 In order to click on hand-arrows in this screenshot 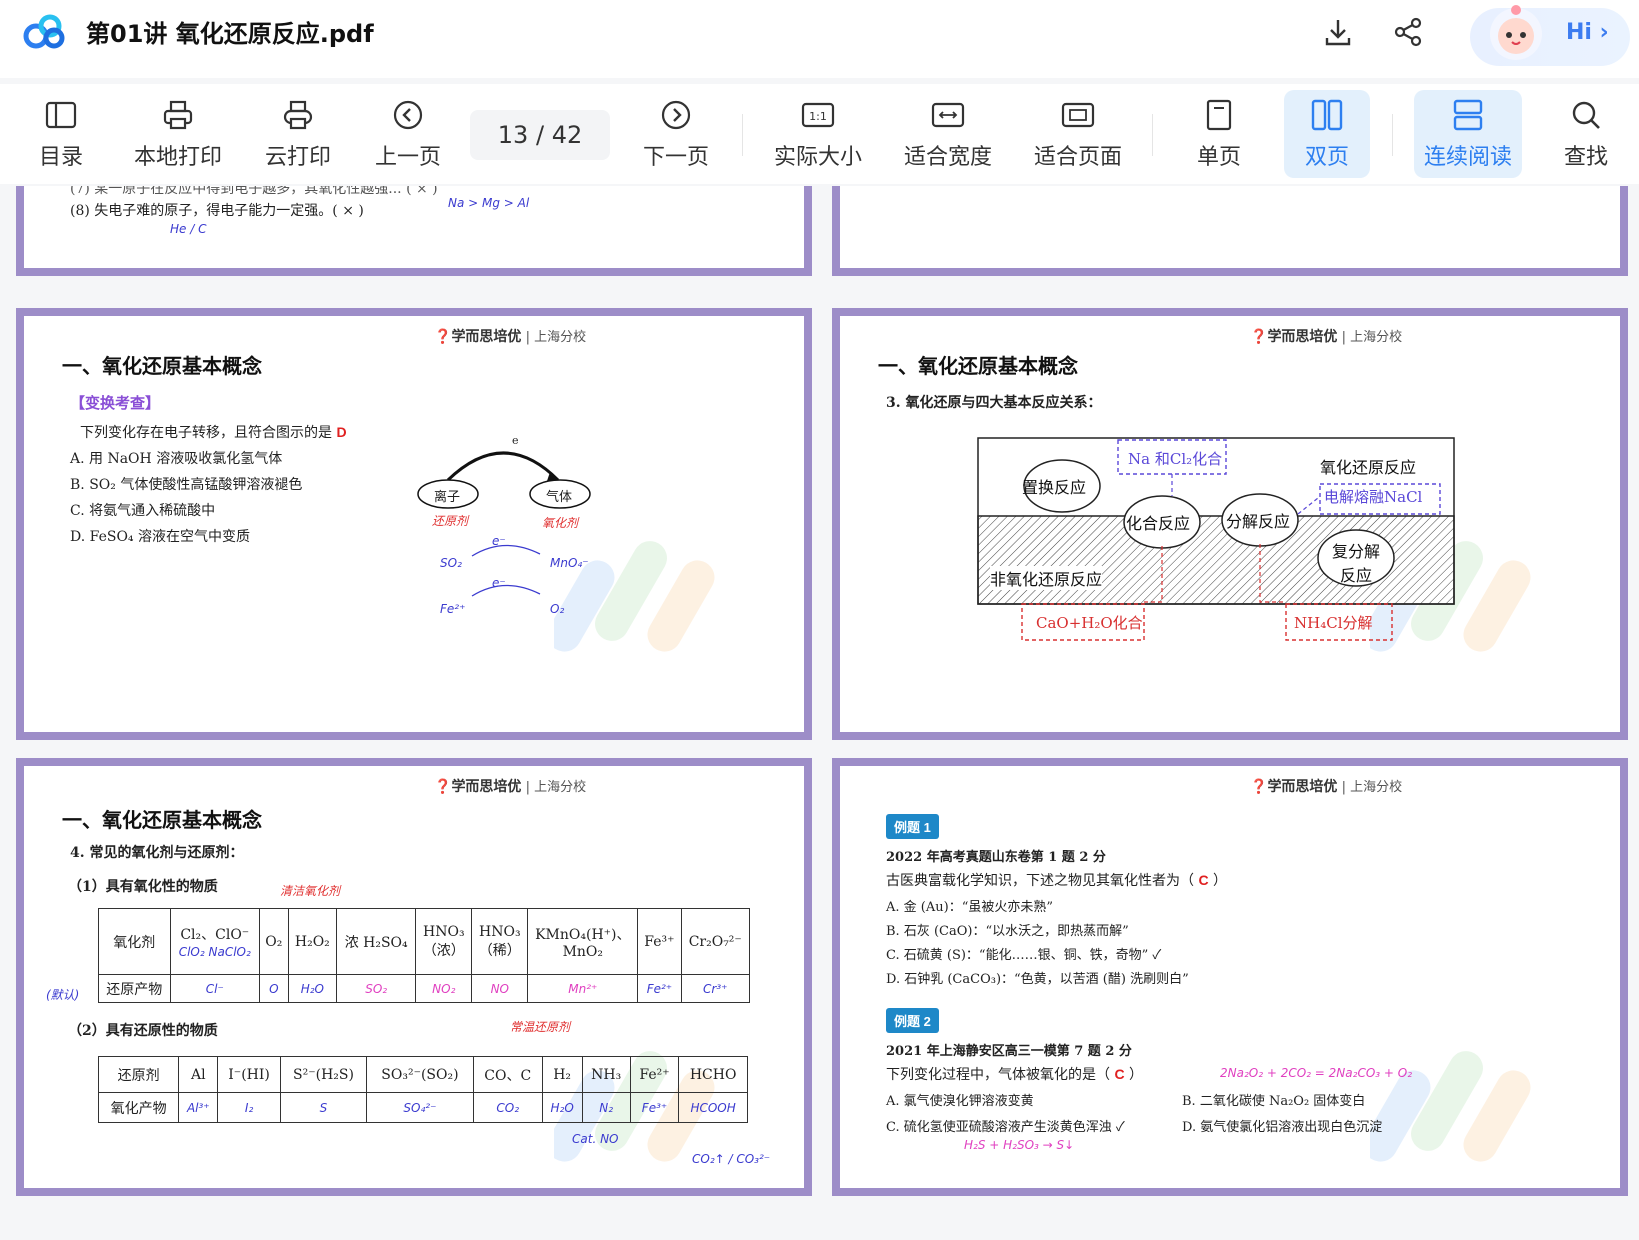, I will do `click(506, 570)`.